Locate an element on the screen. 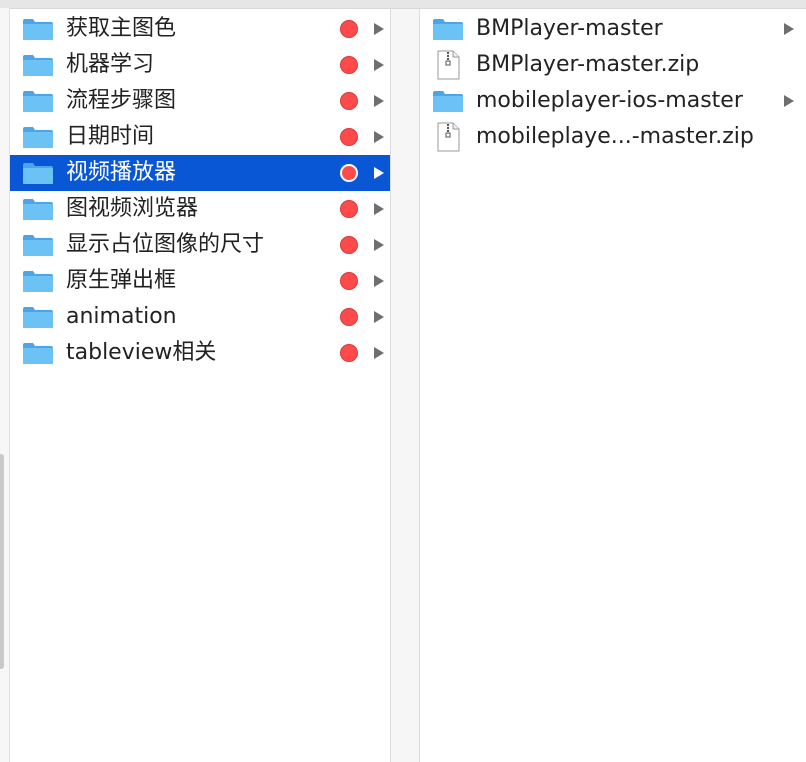  list-item-folder: animation is located at coordinates (200, 317).